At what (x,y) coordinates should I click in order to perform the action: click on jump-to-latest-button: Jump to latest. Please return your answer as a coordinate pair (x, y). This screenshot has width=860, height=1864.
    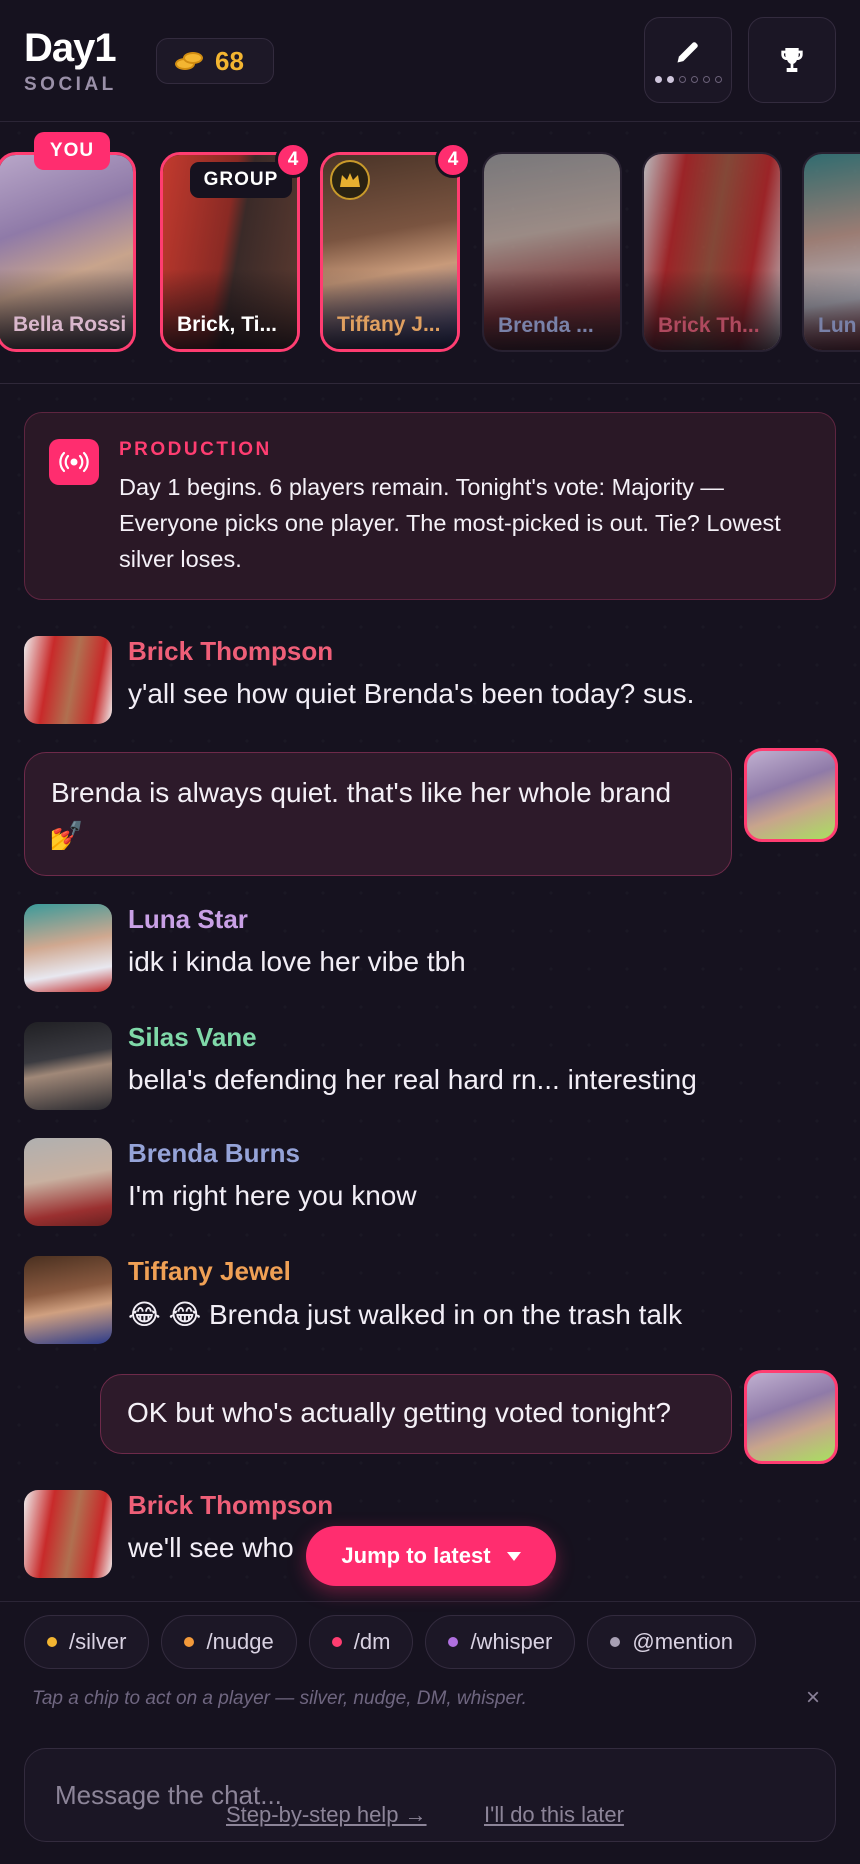
    Looking at the image, I should click on (431, 1556).